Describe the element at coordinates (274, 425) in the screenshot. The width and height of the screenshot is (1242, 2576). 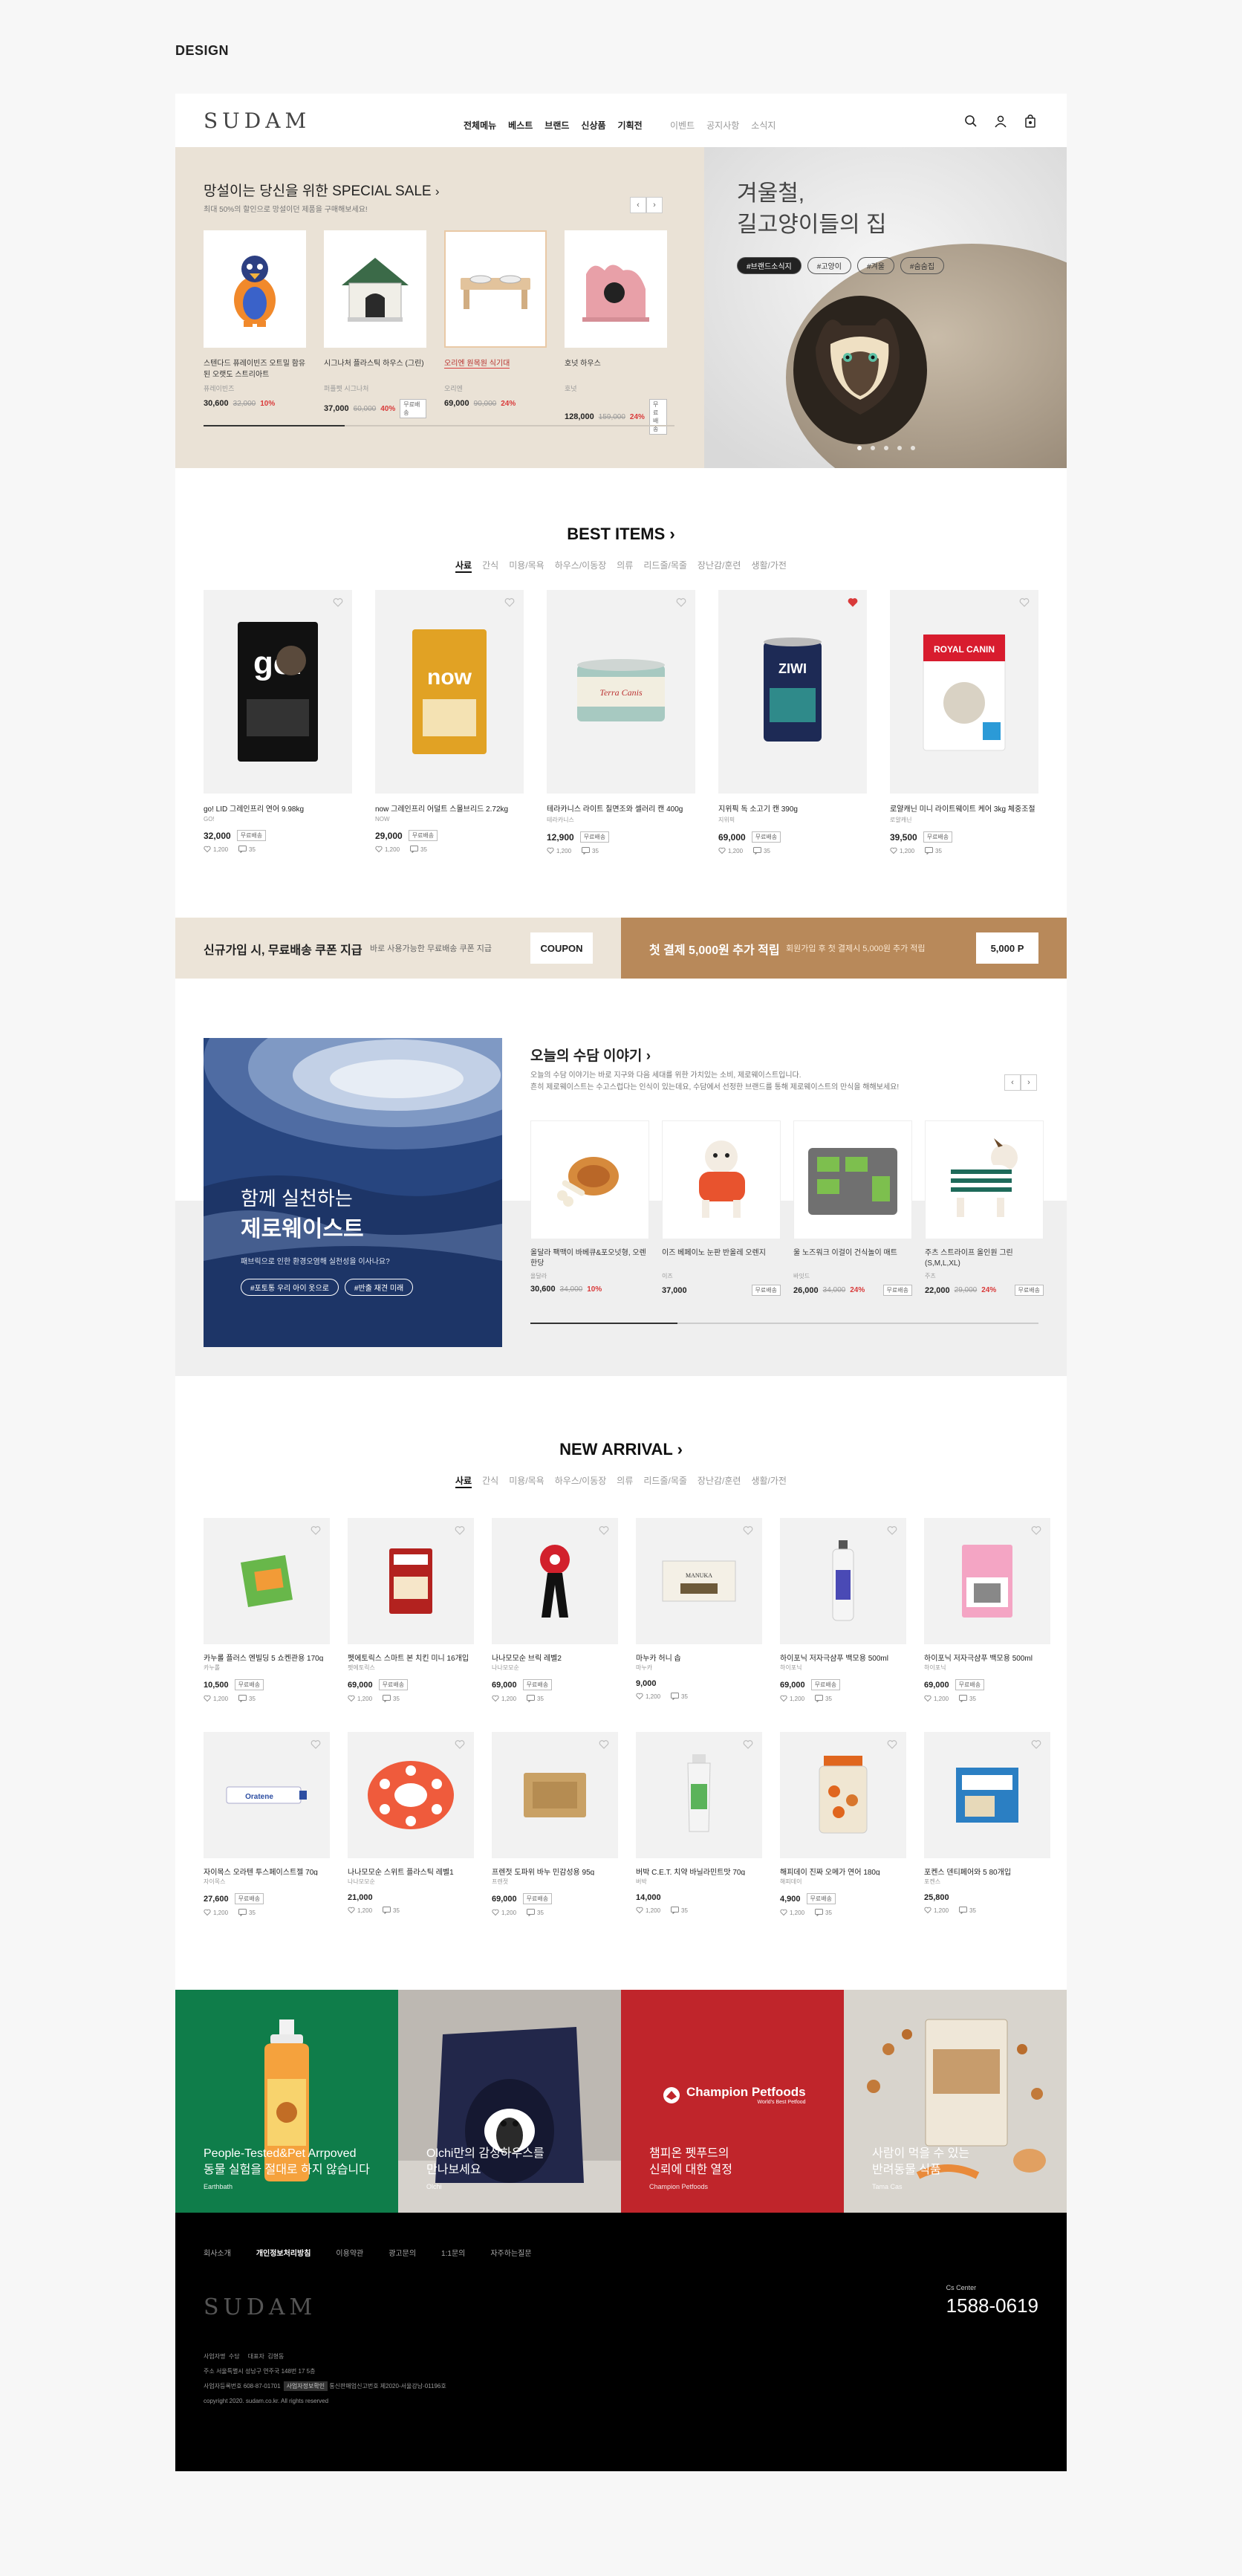
I see `sale-scroll-thumb` at that location.